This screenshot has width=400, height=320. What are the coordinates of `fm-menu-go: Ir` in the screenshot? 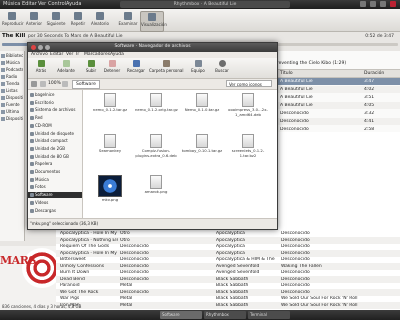 It's located at (77, 54).